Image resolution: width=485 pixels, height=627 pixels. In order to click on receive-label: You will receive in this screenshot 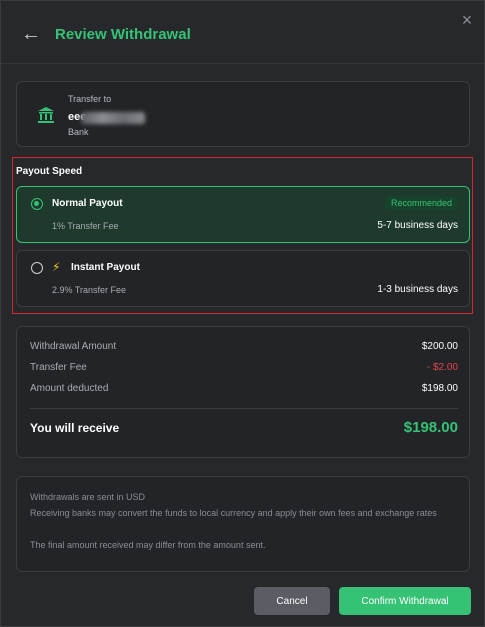, I will do `click(75, 427)`.